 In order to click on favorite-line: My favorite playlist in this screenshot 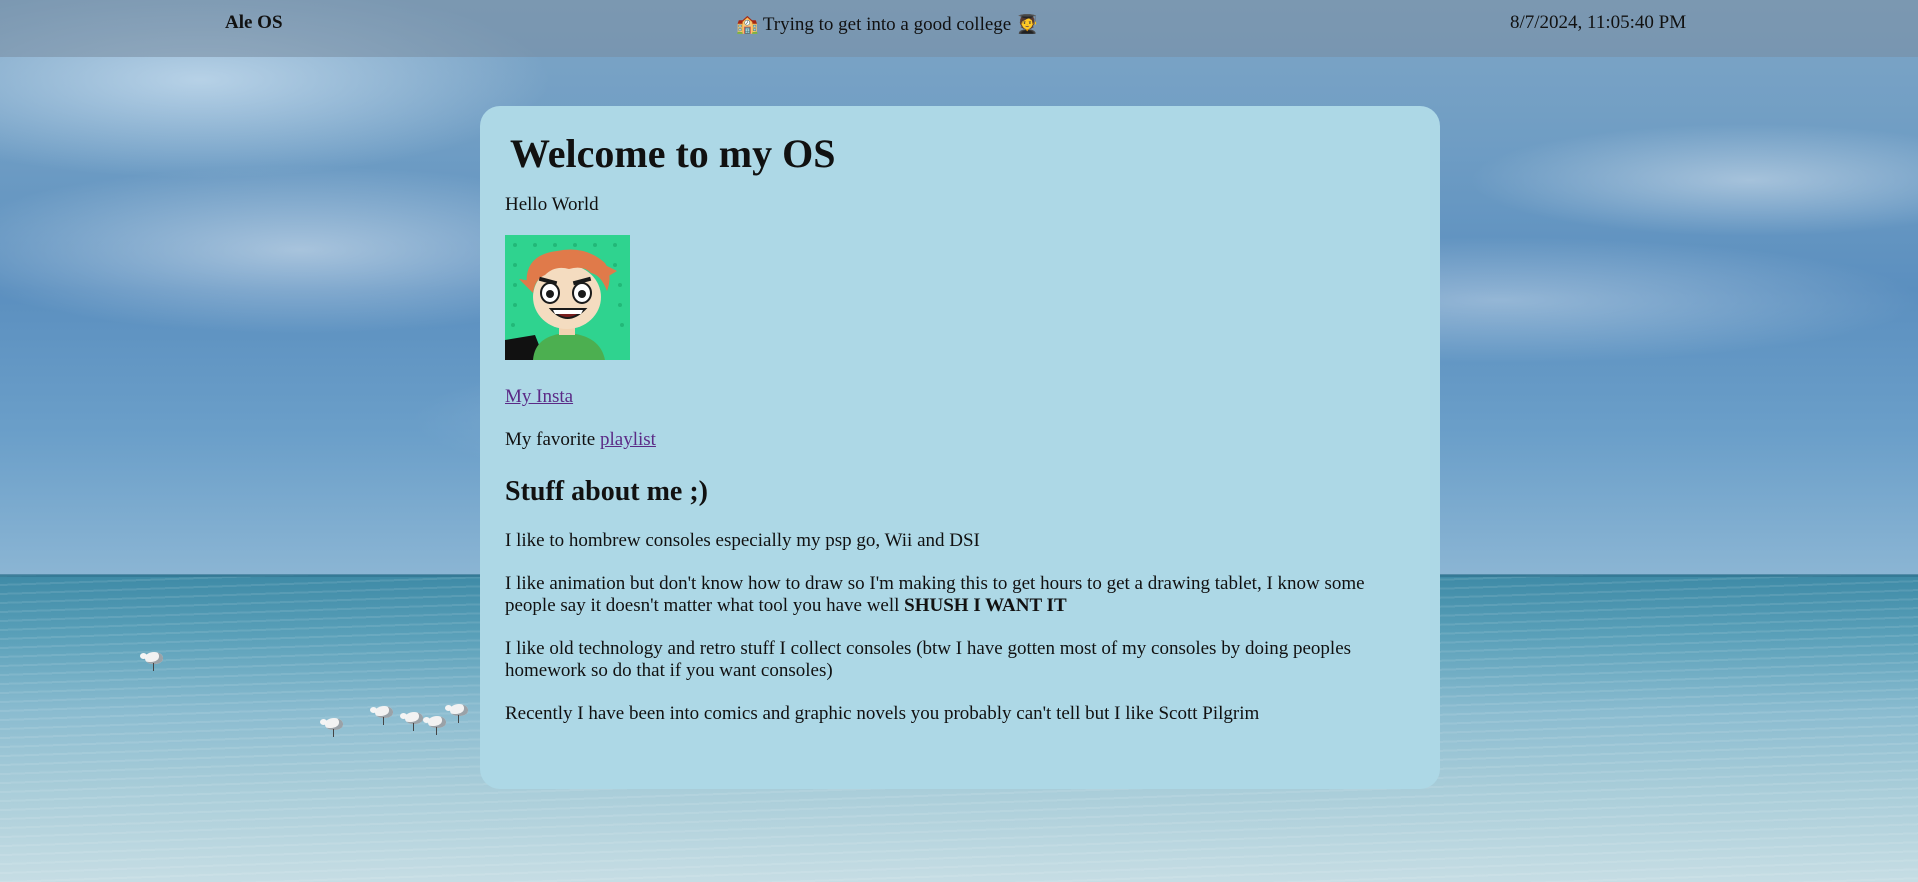, I will do `click(960, 440)`.